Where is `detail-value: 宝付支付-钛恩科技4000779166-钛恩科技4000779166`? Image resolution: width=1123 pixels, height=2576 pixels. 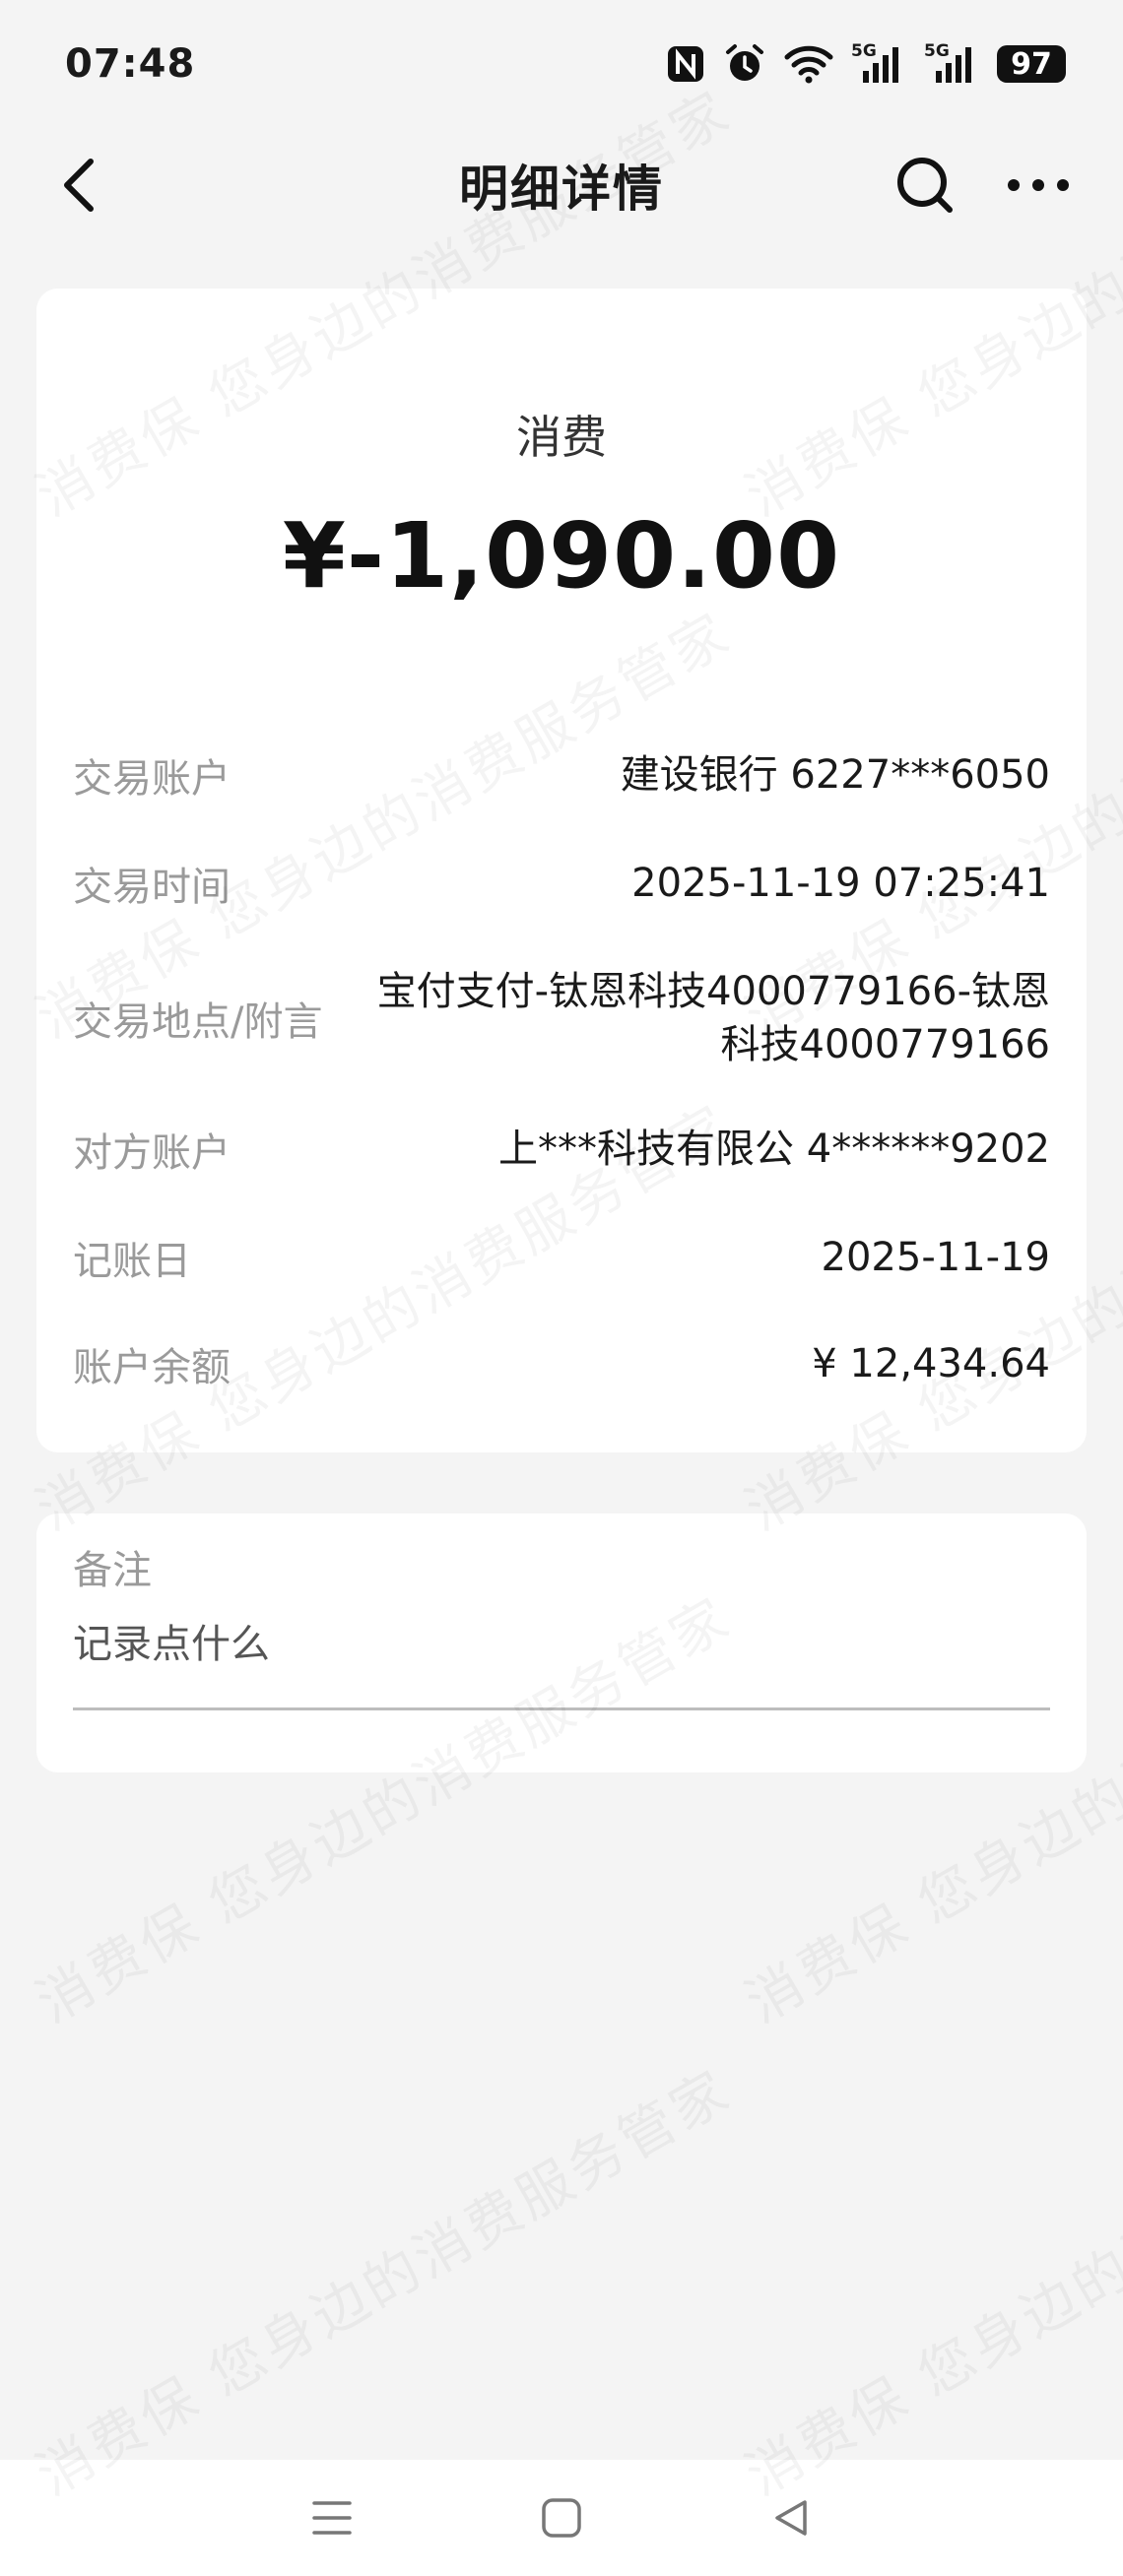
detail-value: 宝付支付-钛恩科技4000779166-钛恩科技4000779166 is located at coordinates (713, 1018).